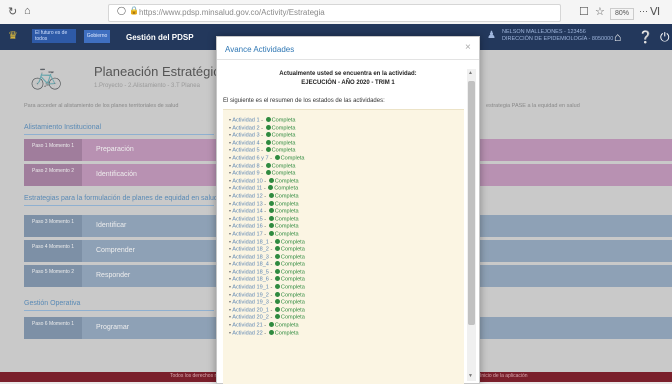 This screenshot has height=384, width=672. I want to click on bookmark-star-icon: ☆, so click(600, 11).